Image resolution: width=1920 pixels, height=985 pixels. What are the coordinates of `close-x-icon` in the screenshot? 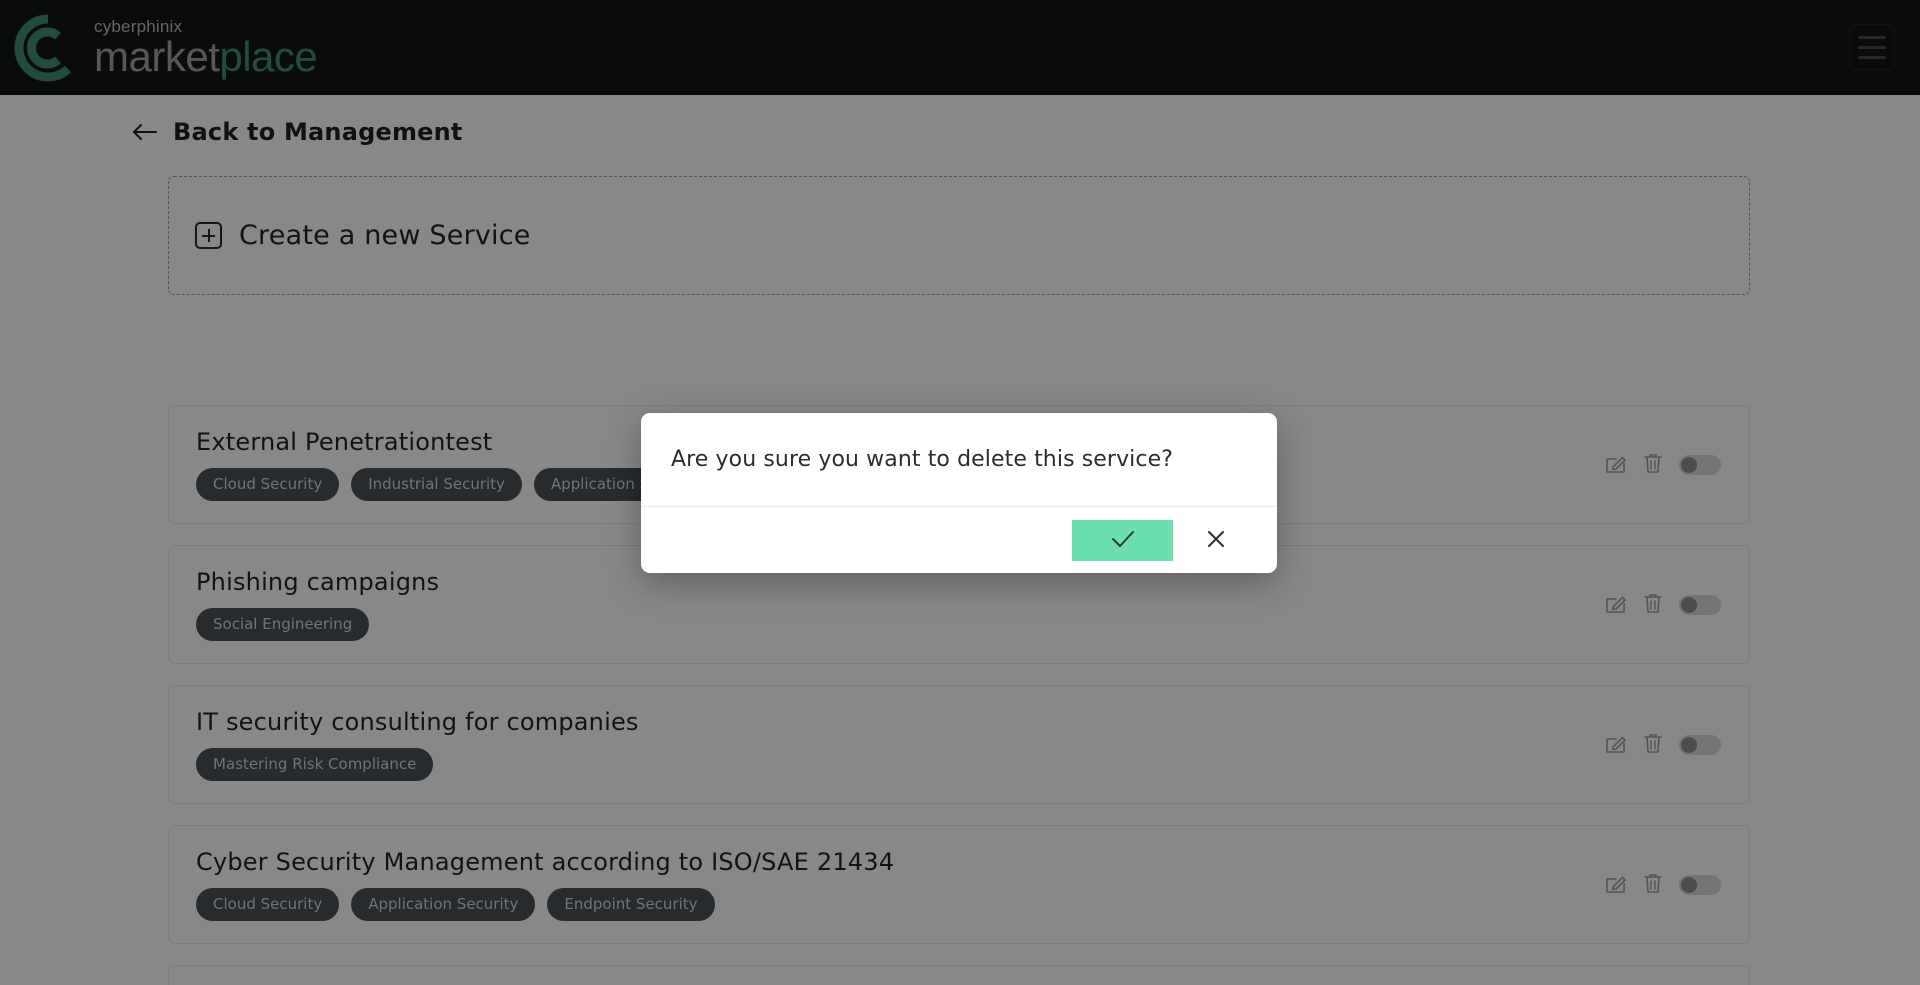 It's located at (1216, 540).